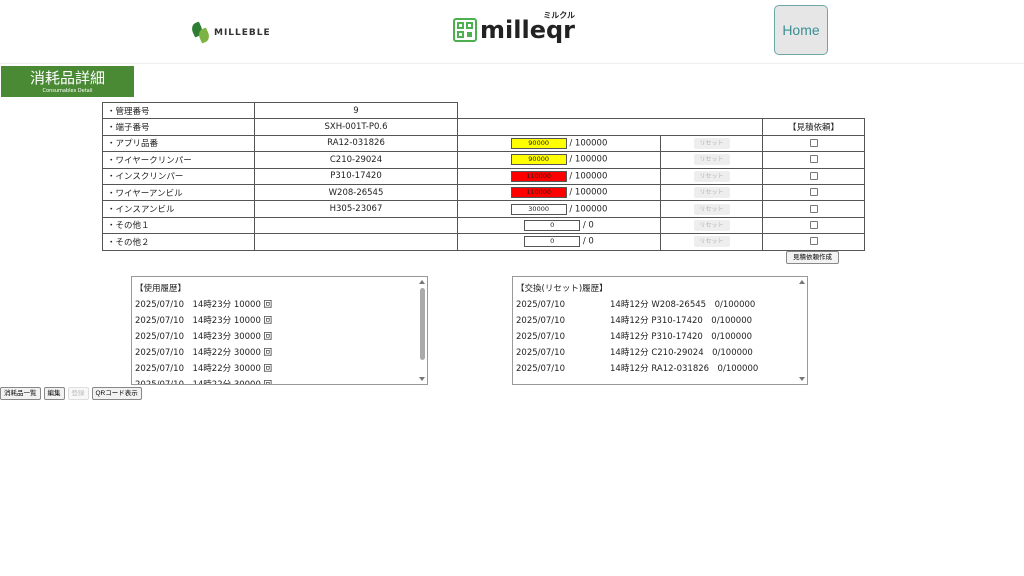 The image size is (1024, 576). Describe the element at coordinates (161, 289) in the screenshot. I see `usage-history-title: 【使用履歴】` at that location.